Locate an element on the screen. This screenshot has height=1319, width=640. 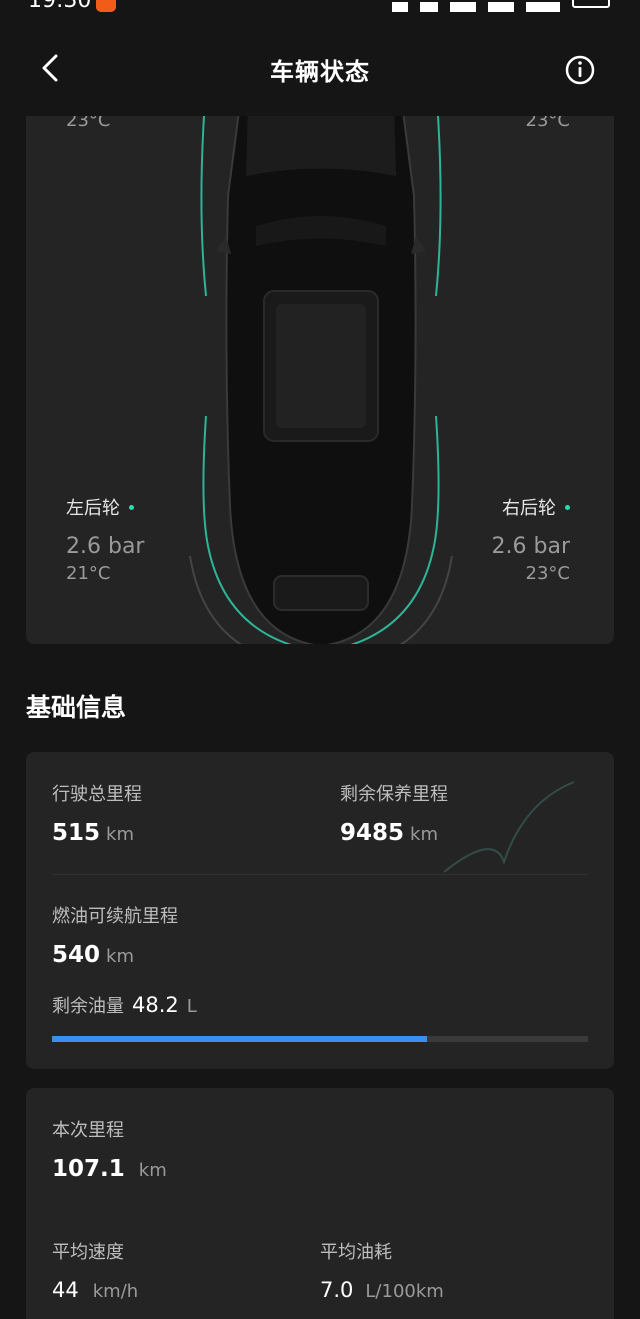
status-bar: 19:30 ··· is located at coordinates (320, 8).